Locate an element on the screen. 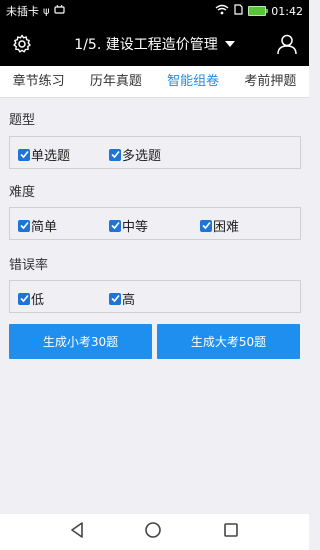 The image size is (320, 550). option-label: 低 is located at coordinates (38, 300).